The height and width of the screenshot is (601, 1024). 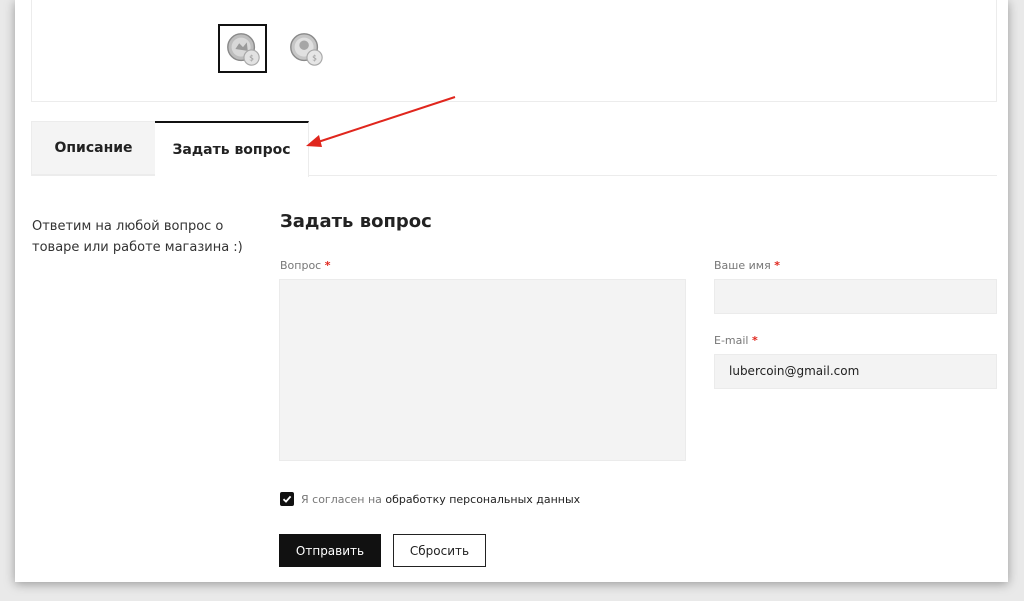 I want to click on email-field-label: E-mail *, so click(x=736, y=340).